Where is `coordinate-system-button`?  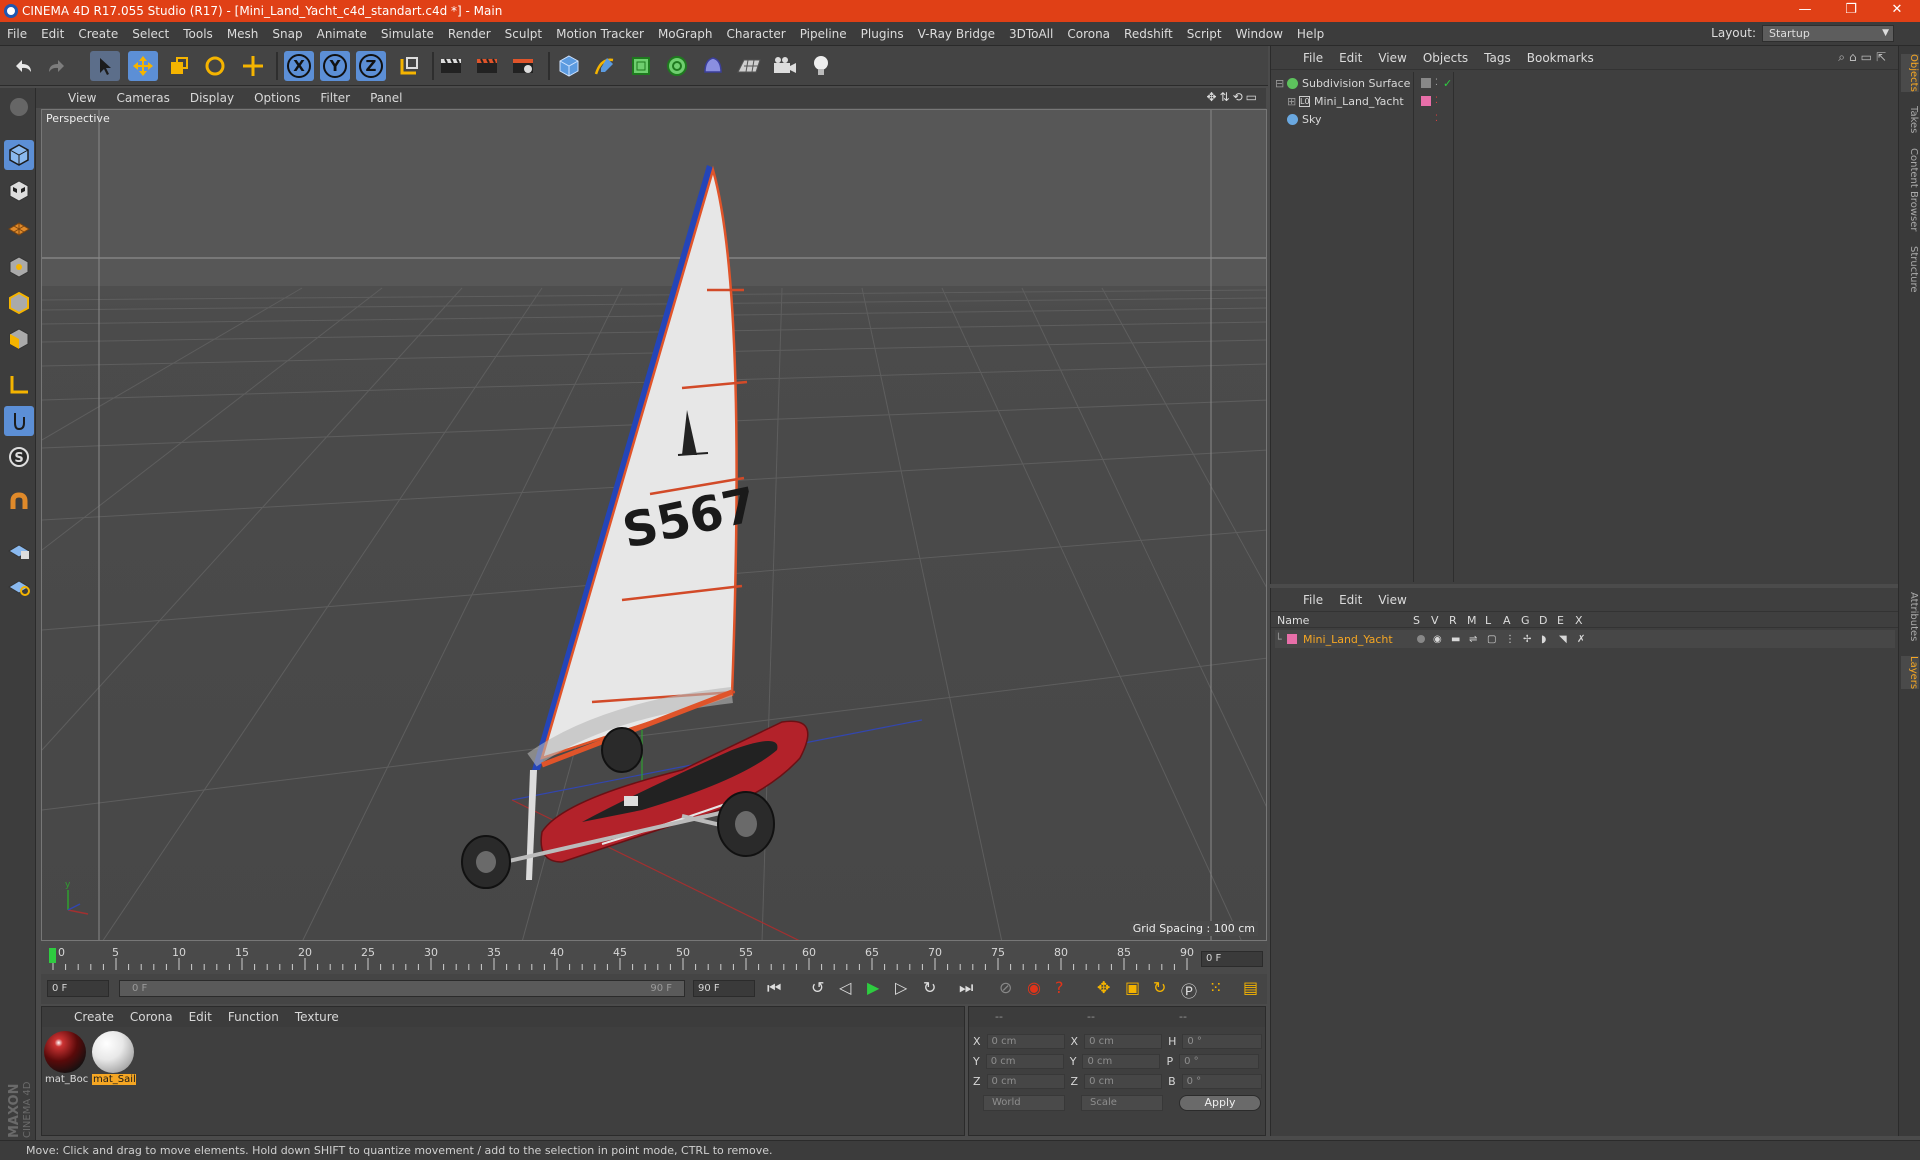
coordinate-system-button is located at coordinates (409, 66).